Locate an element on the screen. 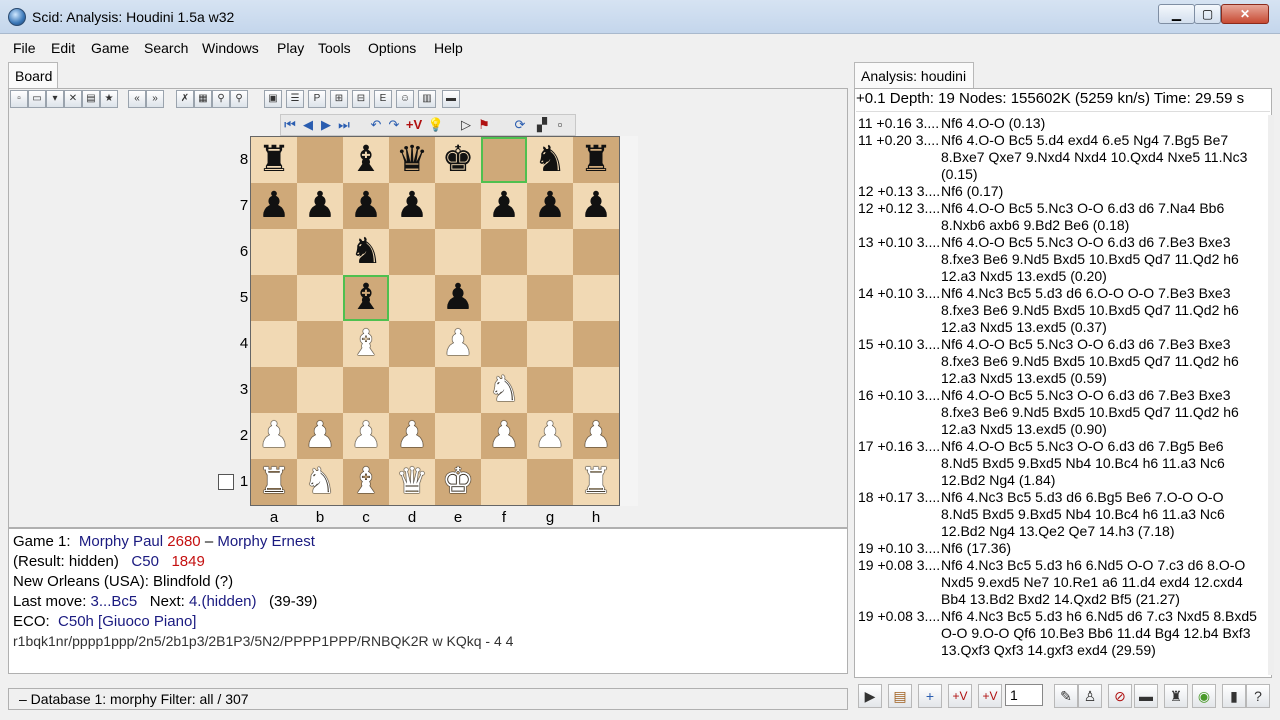  menu-tools: Tools is located at coordinates (334, 48).